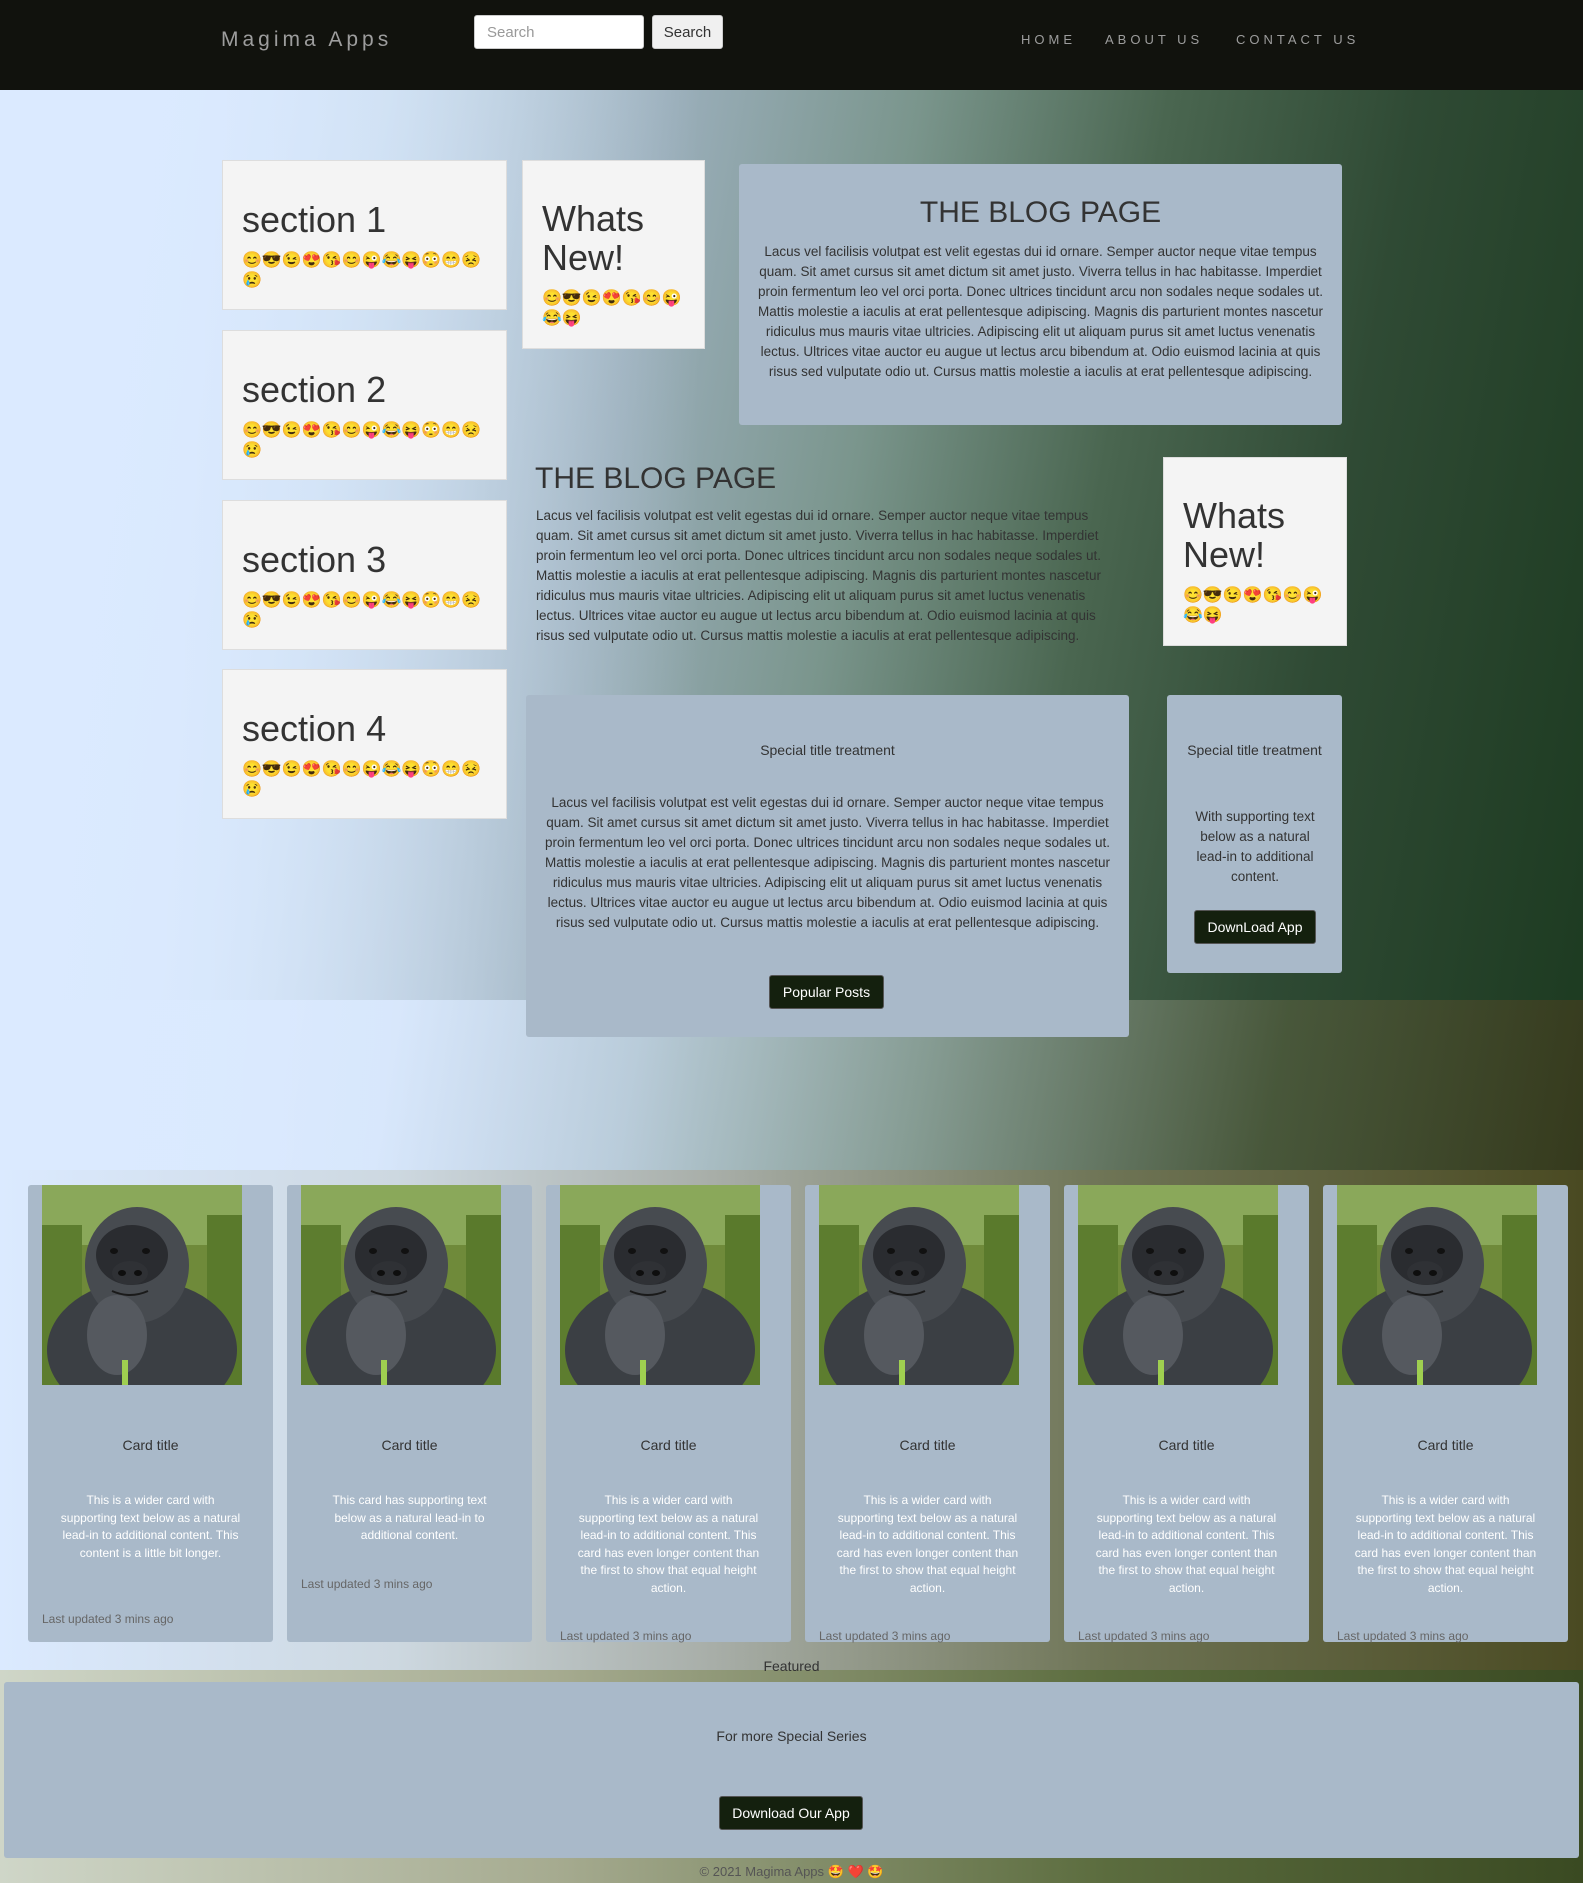  What do you see at coordinates (1048, 39) in the screenshot?
I see `nav-home-link: HOME` at bounding box center [1048, 39].